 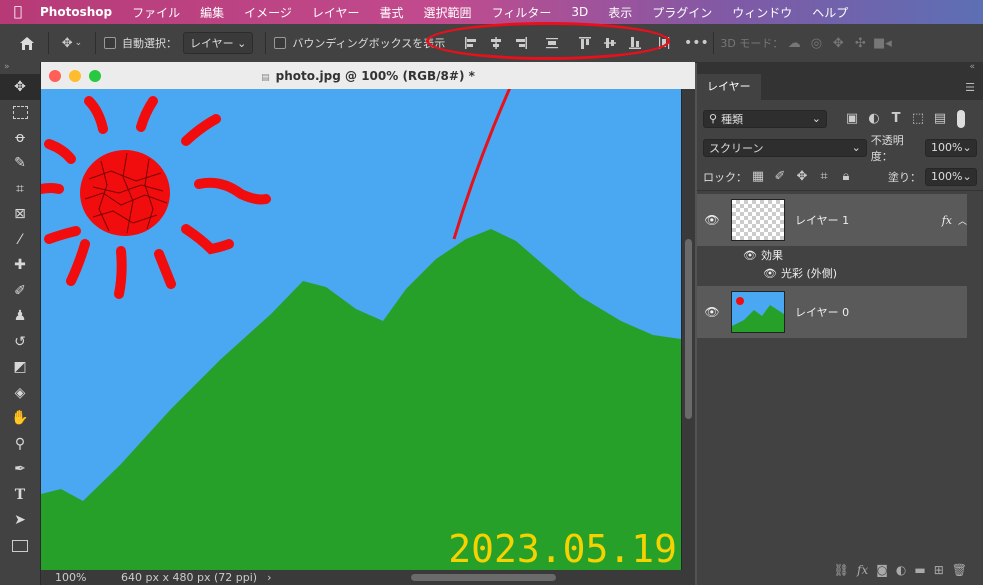 What do you see at coordinates (860, 43) in the screenshot?
I see `3d-slide-icon: ✣` at bounding box center [860, 43].